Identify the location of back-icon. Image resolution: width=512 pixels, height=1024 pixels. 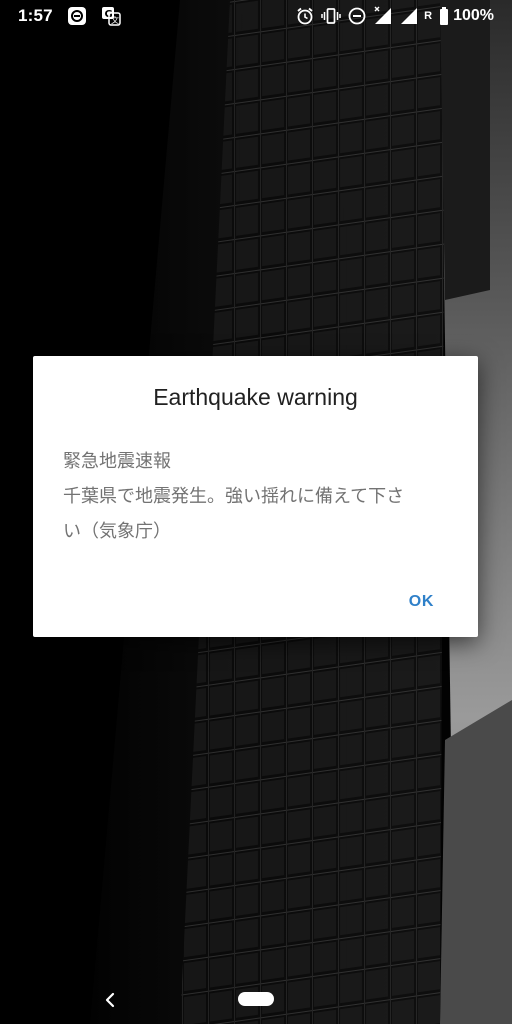
(110, 1000).